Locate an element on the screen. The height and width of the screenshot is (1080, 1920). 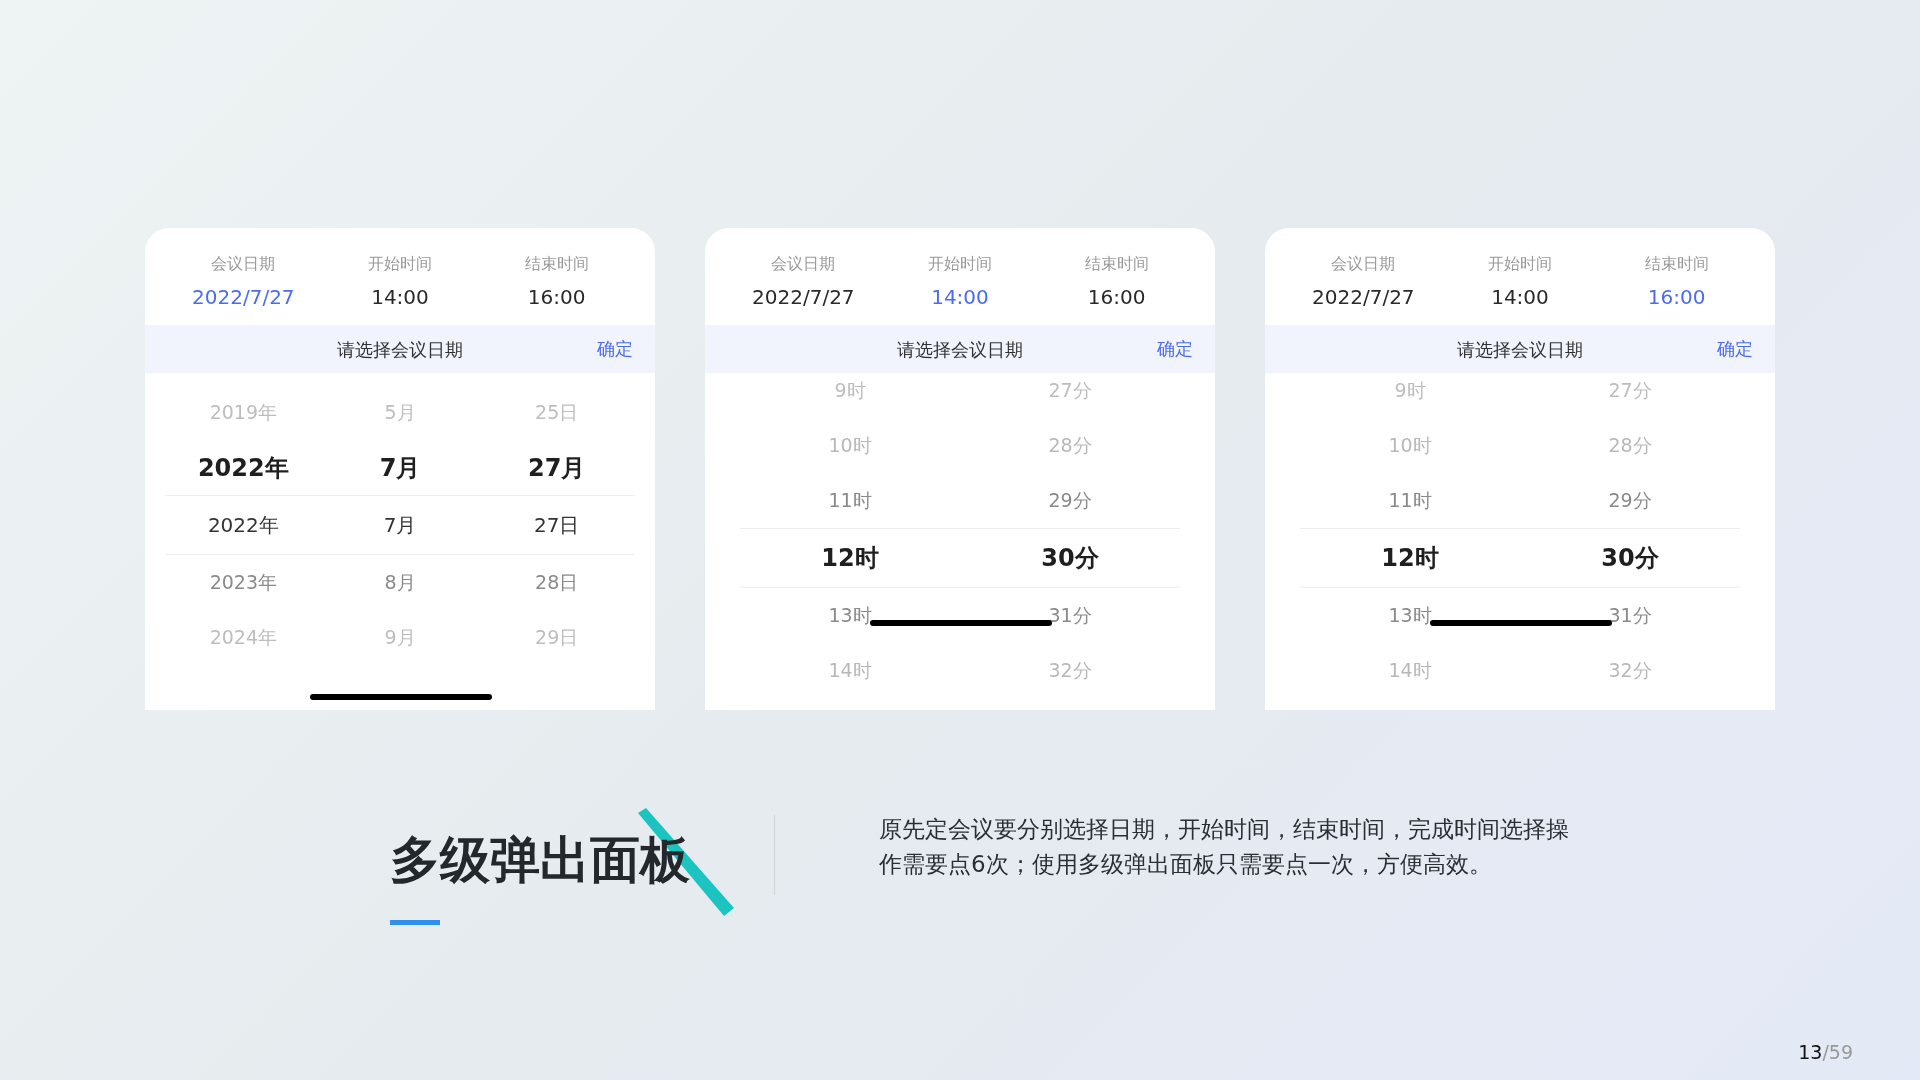
picker-option: 9月 is located at coordinates (400, 637).